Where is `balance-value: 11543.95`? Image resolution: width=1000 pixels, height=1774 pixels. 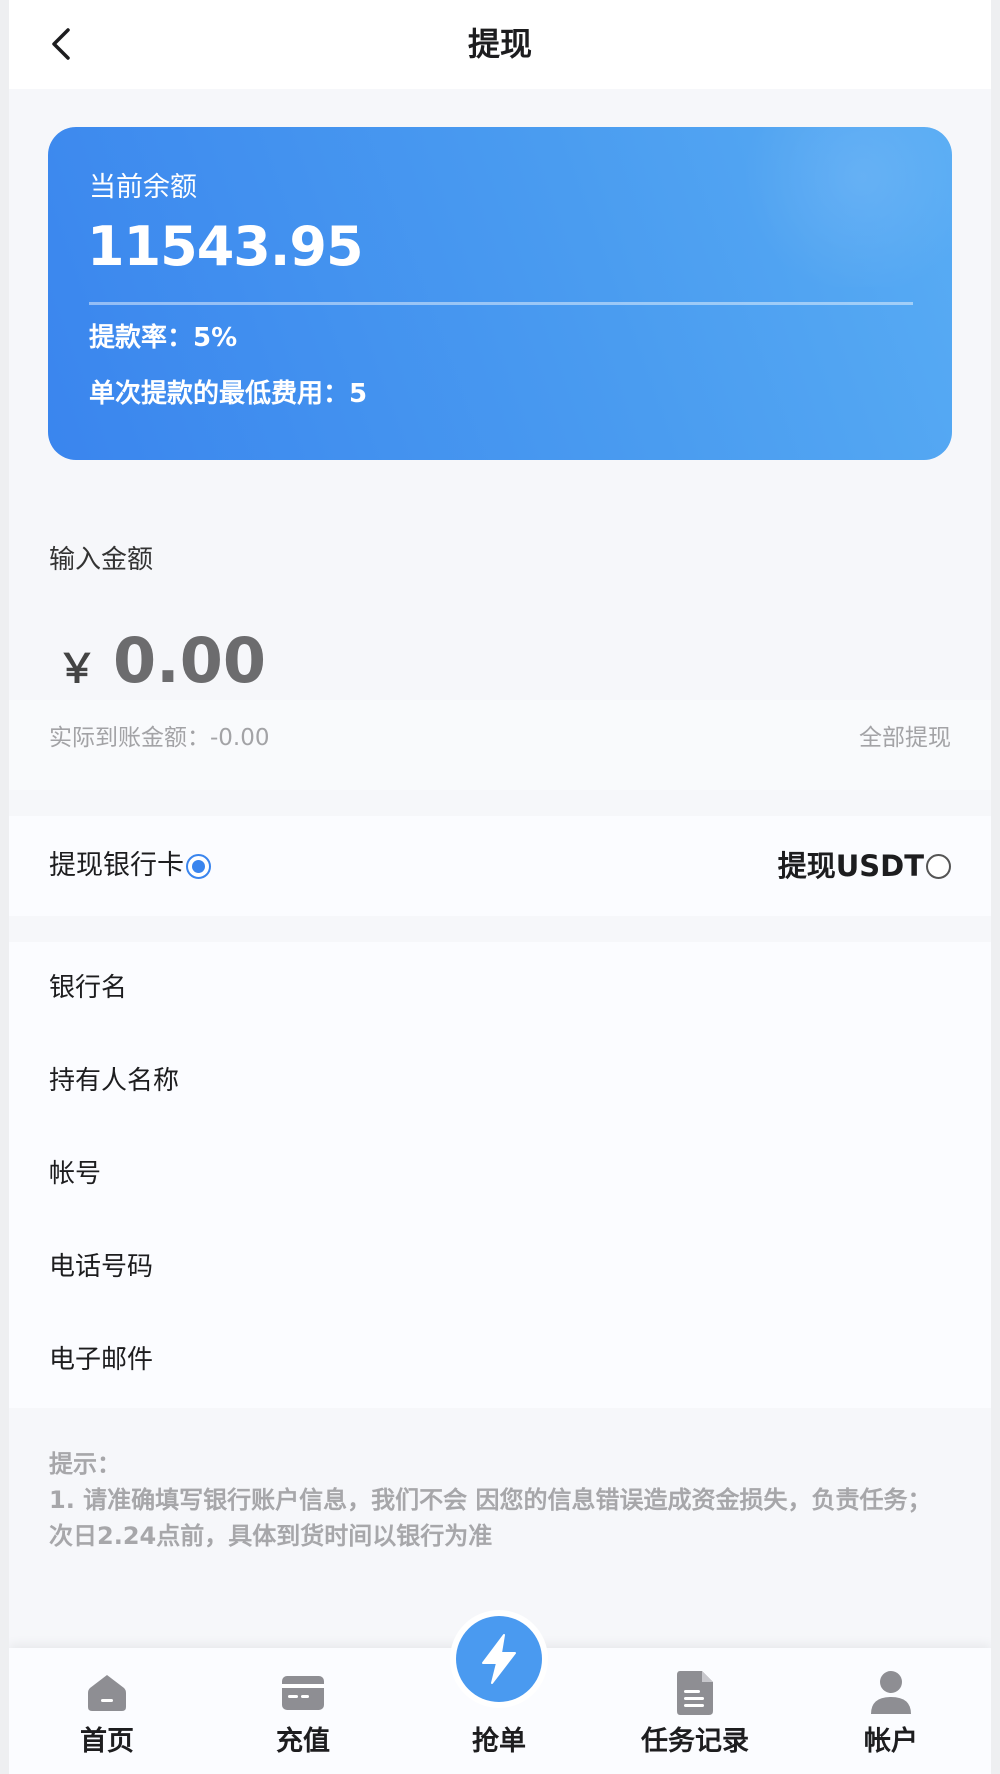 balance-value: 11543.95 is located at coordinates (225, 246).